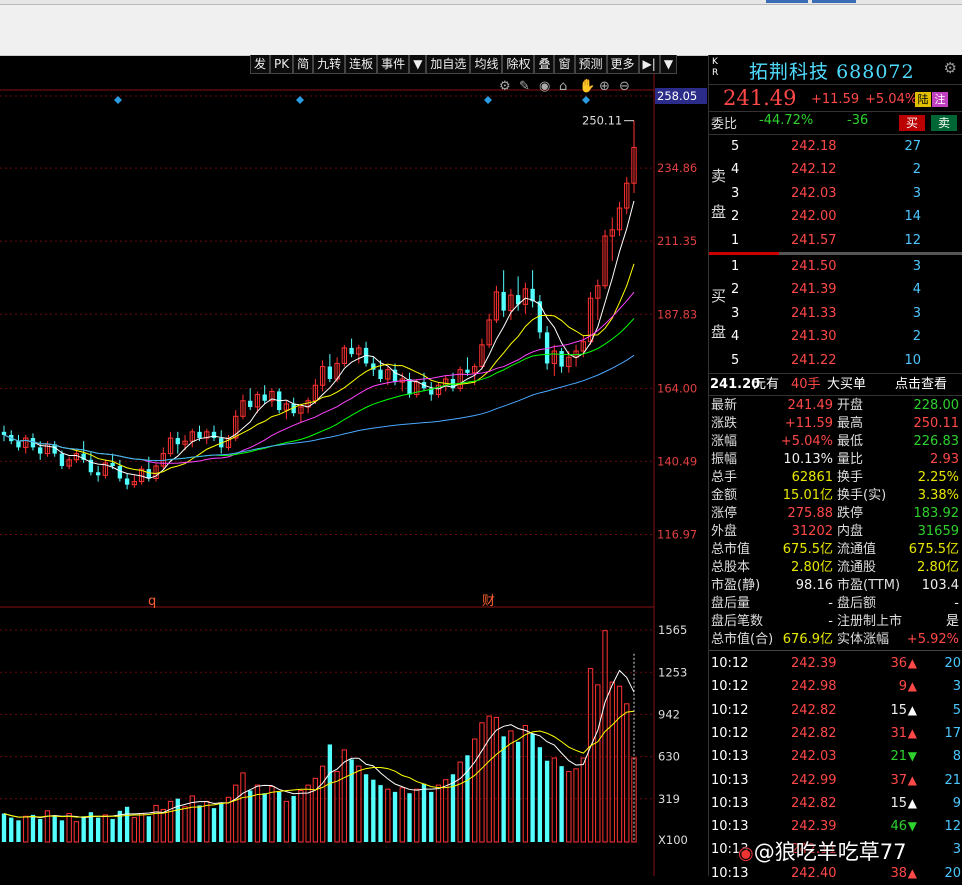 The width and height of the screenshot is (962, 885). Describe the element at coordinates (669, 757) in the screenshot. I see `volume-axis-label: 630` at that location.